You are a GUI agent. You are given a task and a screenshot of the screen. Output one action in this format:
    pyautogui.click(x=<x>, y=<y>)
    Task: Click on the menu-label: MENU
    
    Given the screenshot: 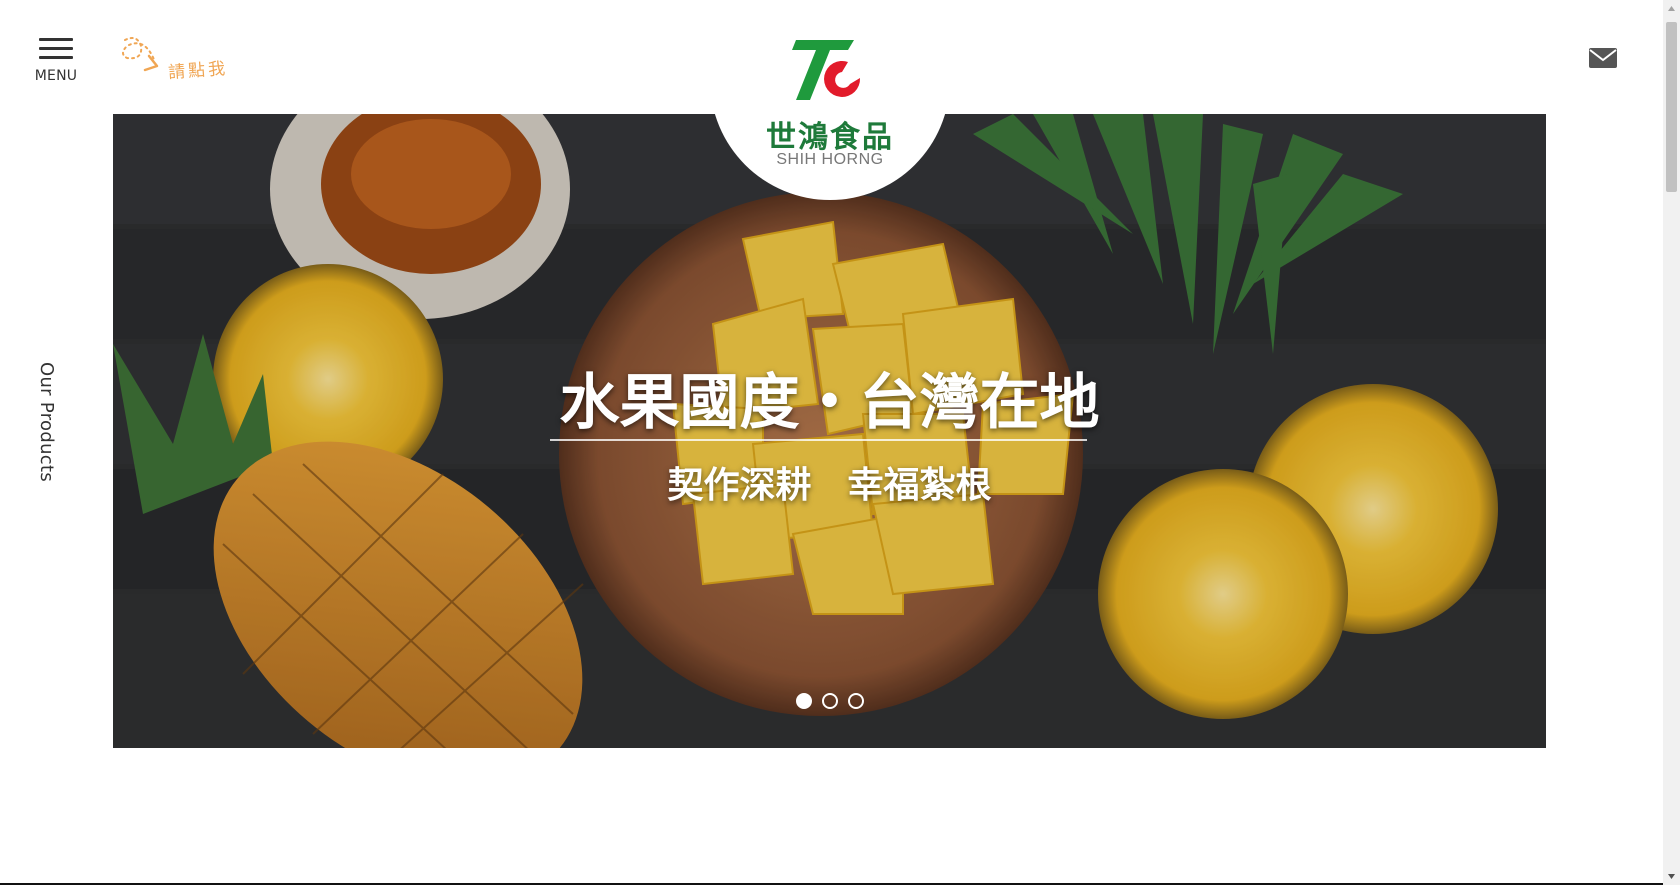 What is the action you would take?
    pyautogui.click(x=56, y=76)
    